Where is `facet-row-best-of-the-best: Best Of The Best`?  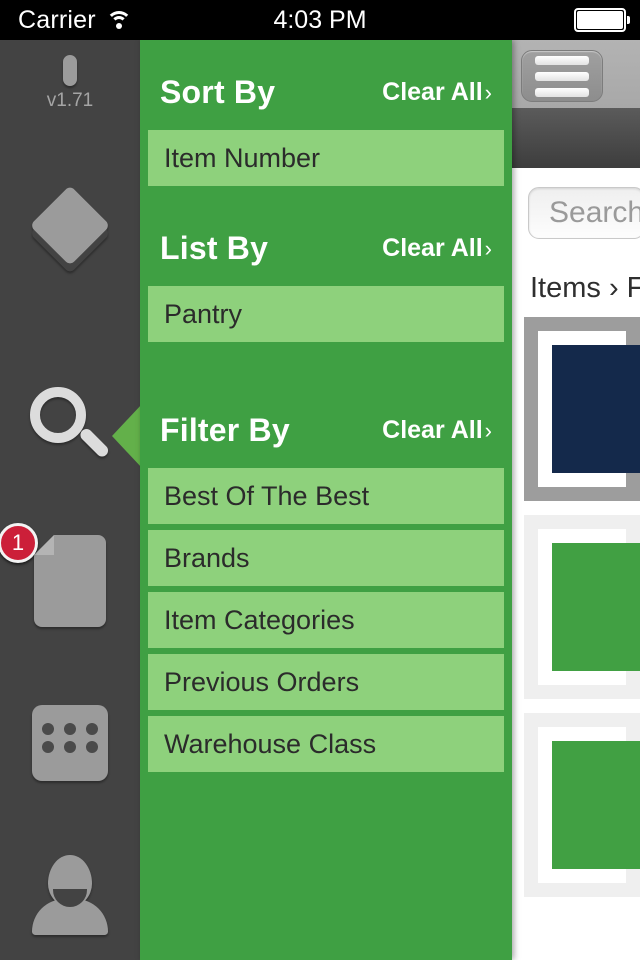 facet-row-best-of-the-best: Best Of The Best is located at coordinates (326, 496).